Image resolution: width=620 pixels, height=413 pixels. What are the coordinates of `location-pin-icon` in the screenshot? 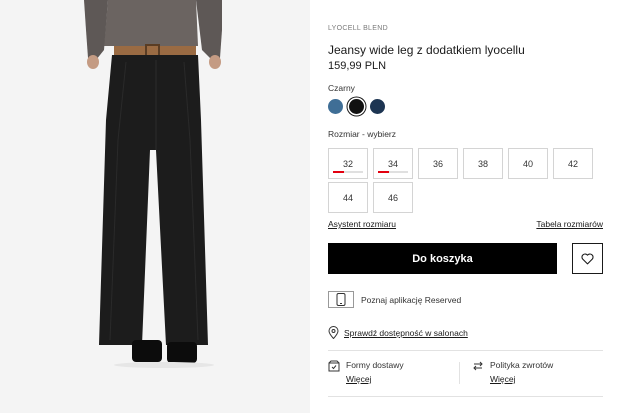 It's located at (333, 332).